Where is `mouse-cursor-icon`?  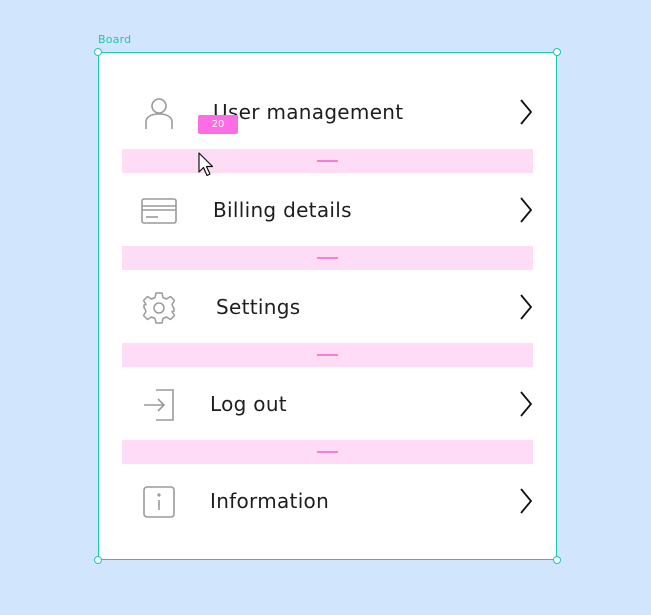 mouse-cursor-icon is located at coordinates (206, 165).